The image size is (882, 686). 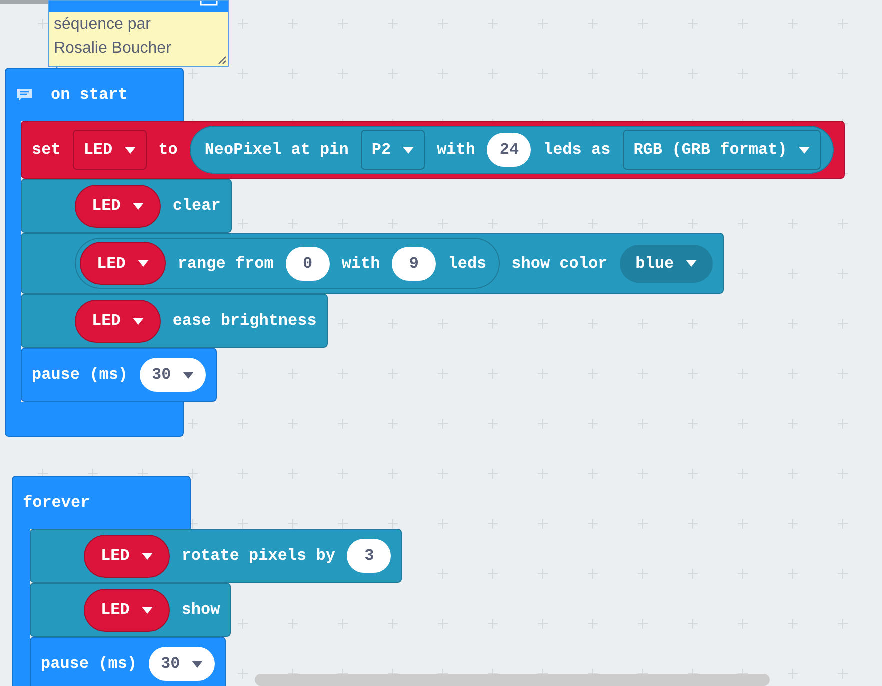 I want to click on block-label: ease brightness, so click(x=244, y=321).